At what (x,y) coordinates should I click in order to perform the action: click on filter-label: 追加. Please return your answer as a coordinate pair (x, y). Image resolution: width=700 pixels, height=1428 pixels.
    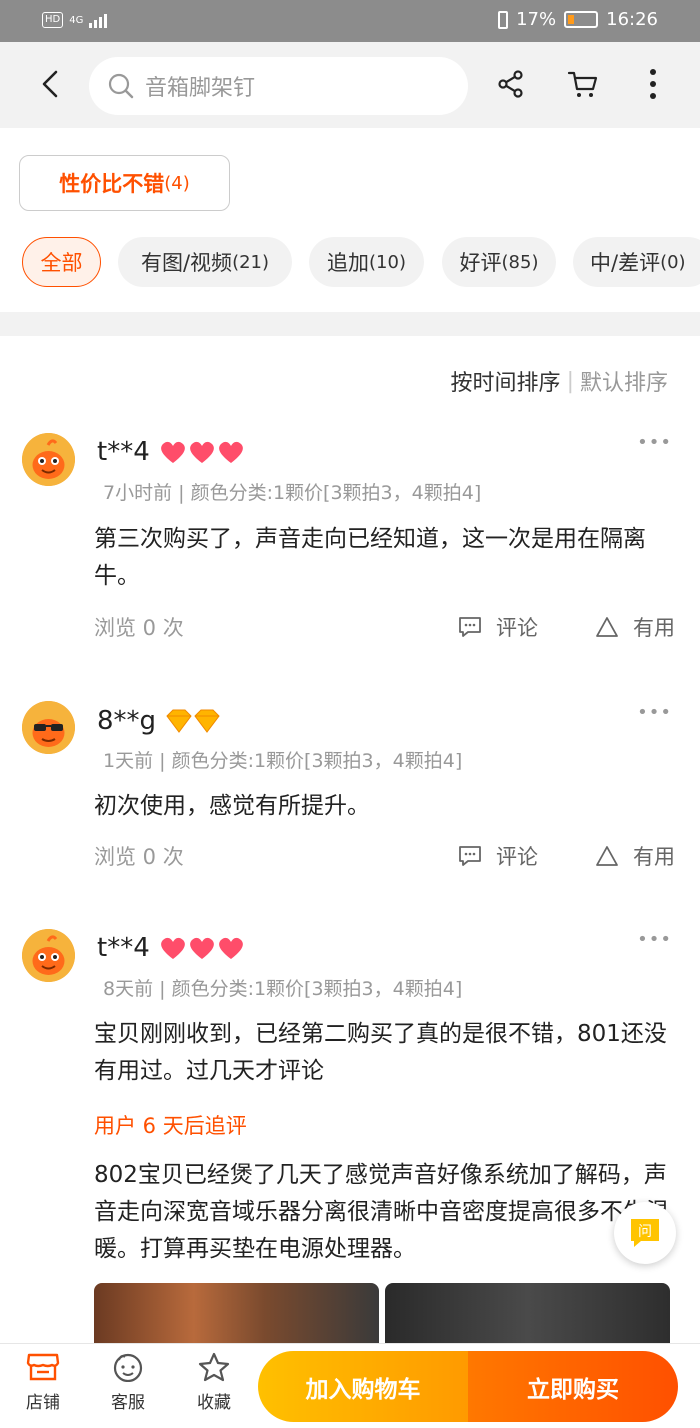
    Looking at the image, I should click on (348, 263).